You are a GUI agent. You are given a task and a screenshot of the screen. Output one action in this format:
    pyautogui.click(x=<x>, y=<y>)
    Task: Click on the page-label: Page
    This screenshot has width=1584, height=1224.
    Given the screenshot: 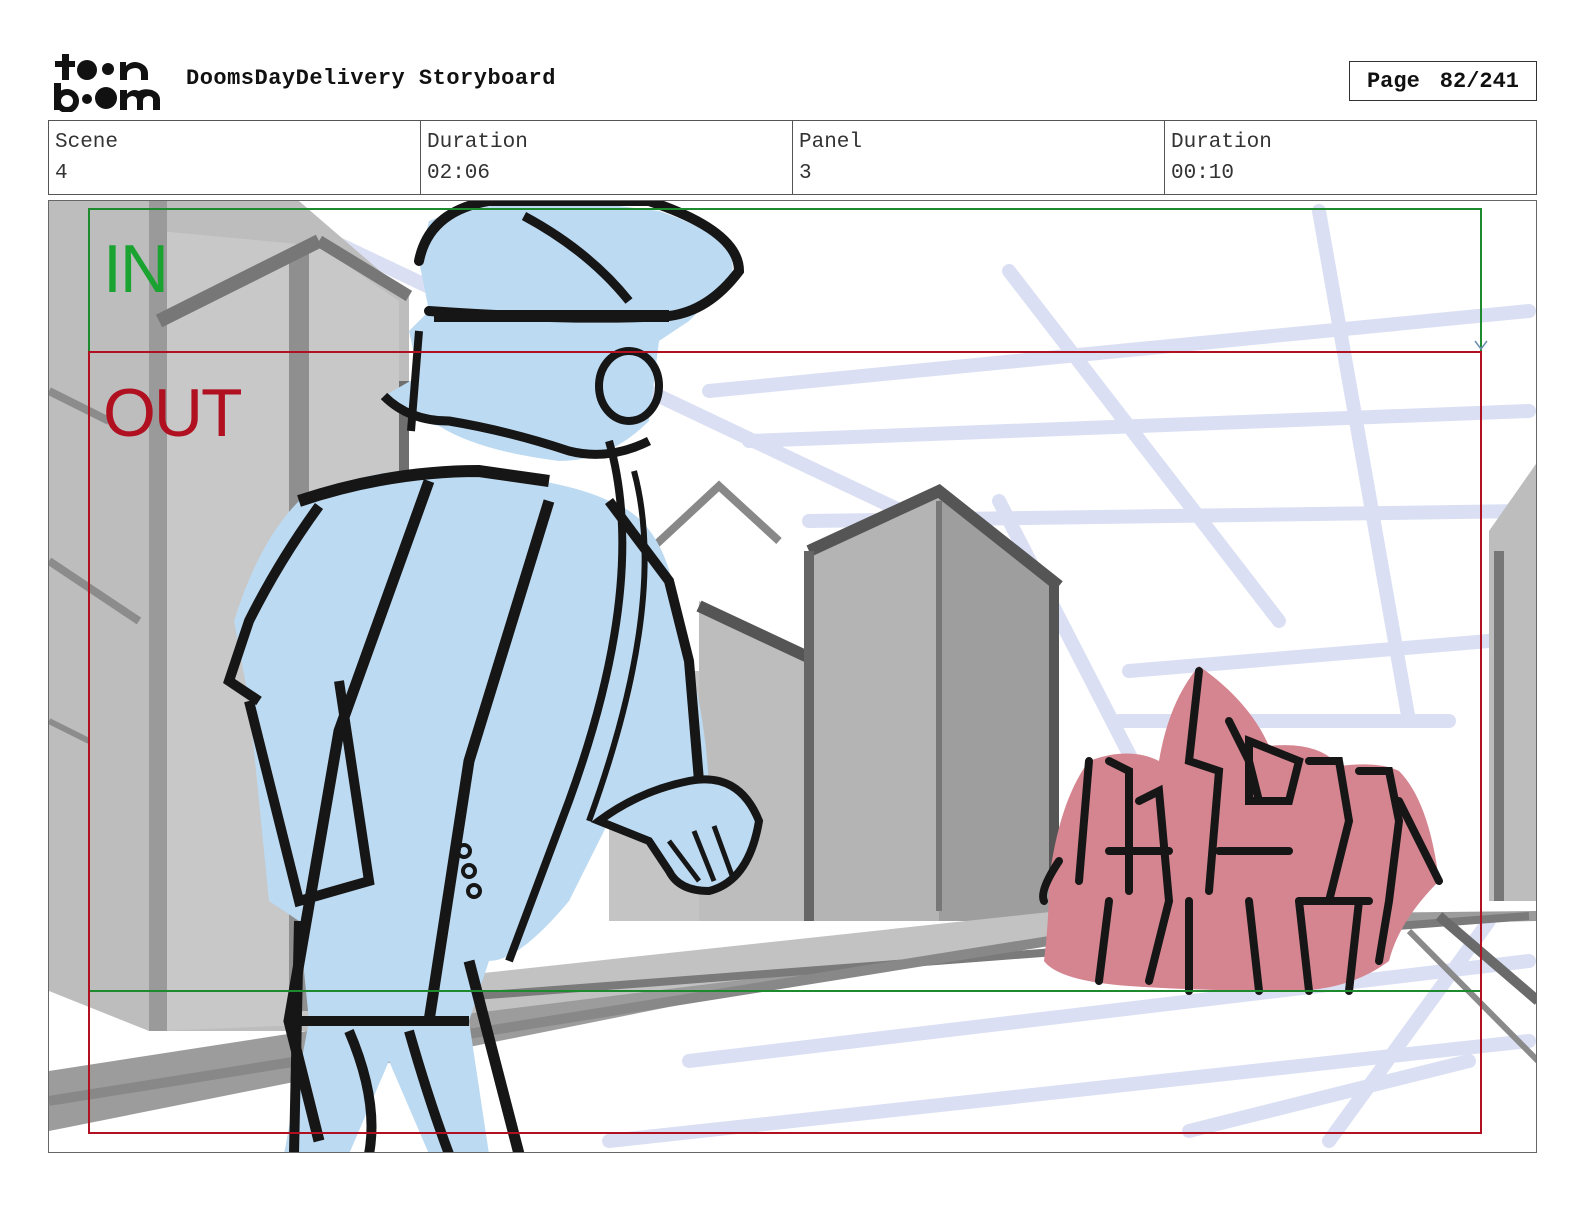 What is the action you would take?
    pyautogui.click(x=1393, y=81)
    